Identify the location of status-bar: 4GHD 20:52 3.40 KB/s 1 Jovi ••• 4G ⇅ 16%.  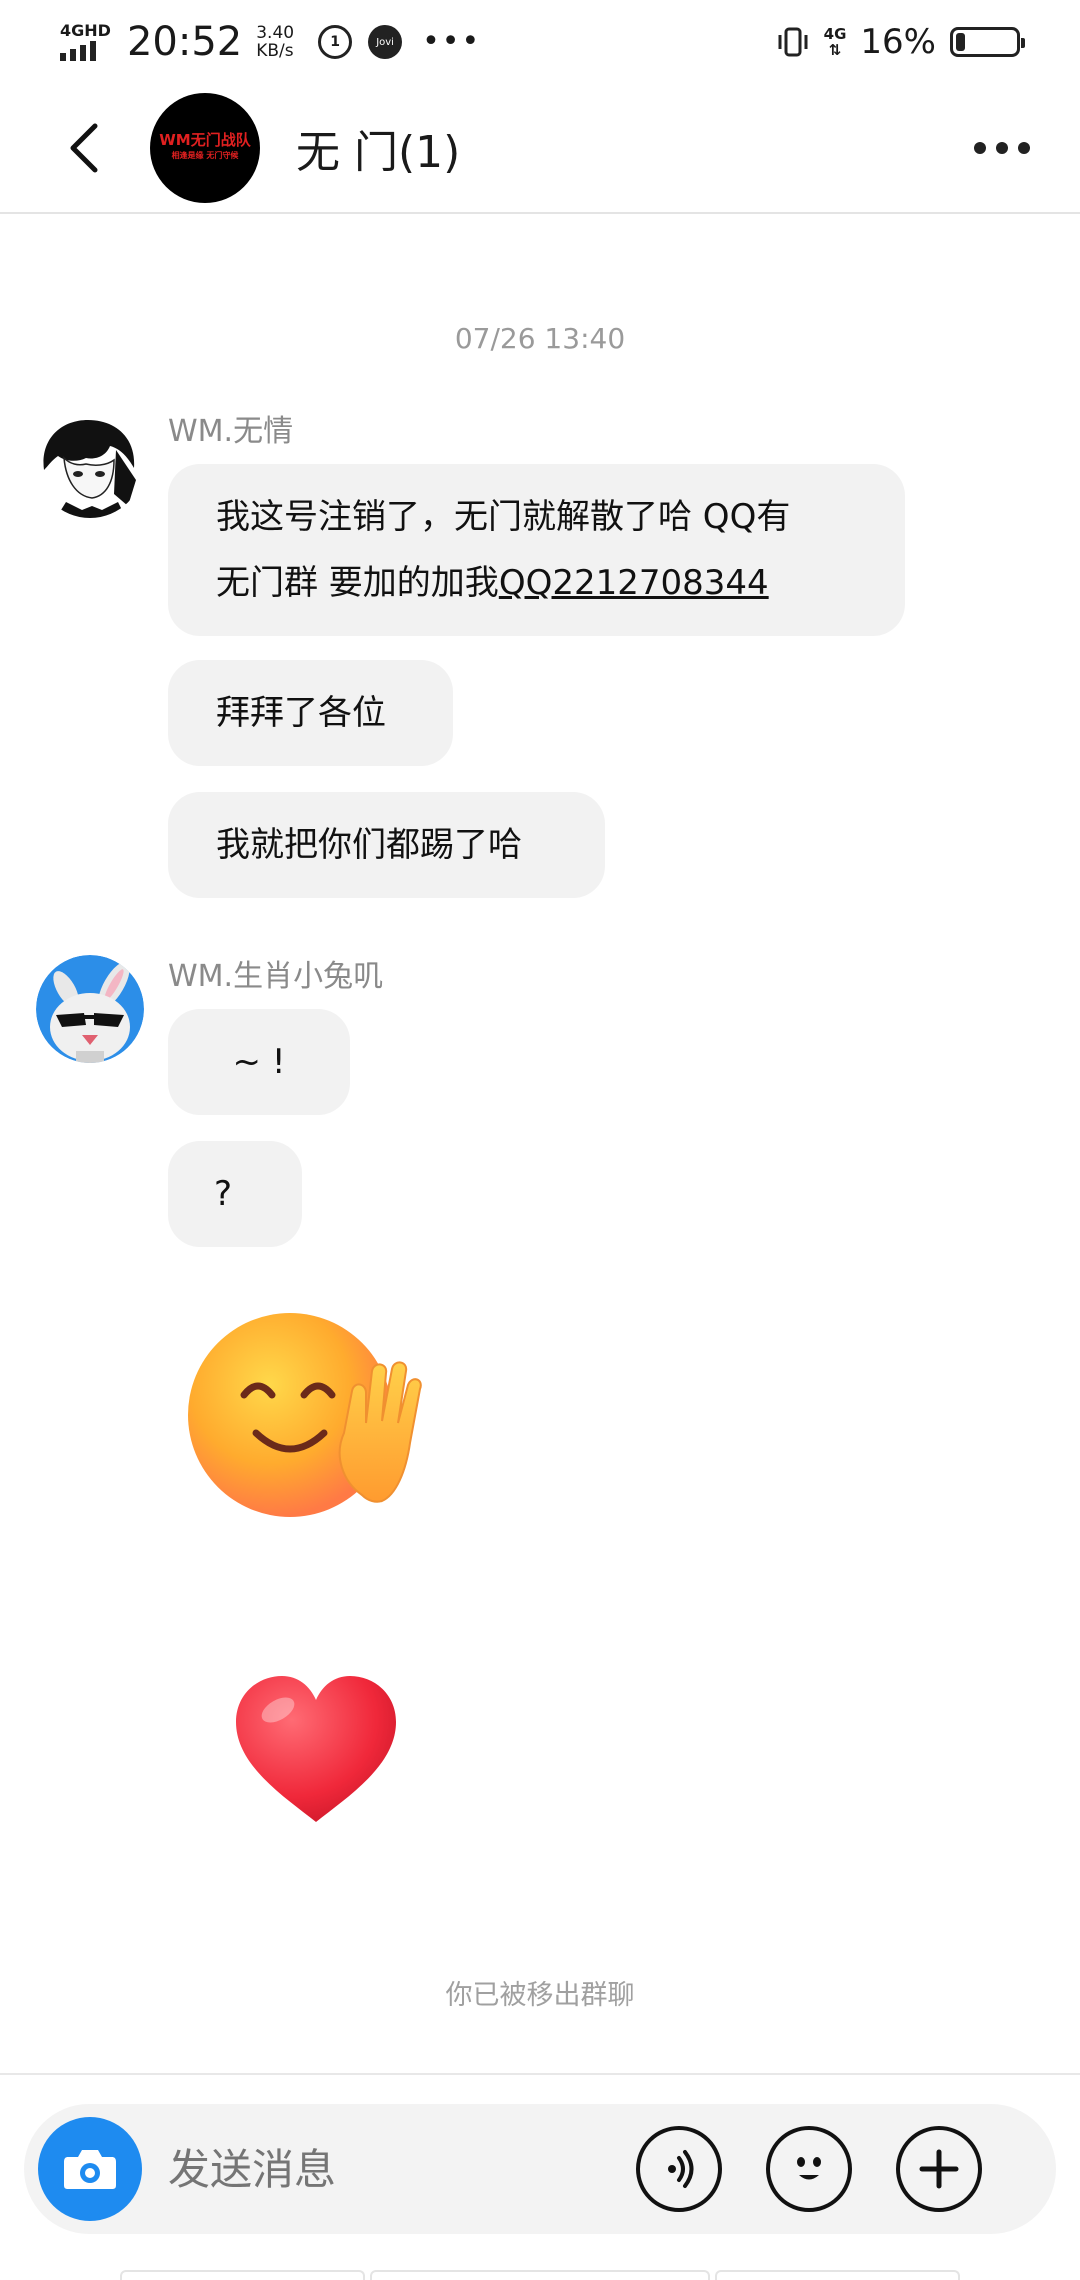
(540, 42).